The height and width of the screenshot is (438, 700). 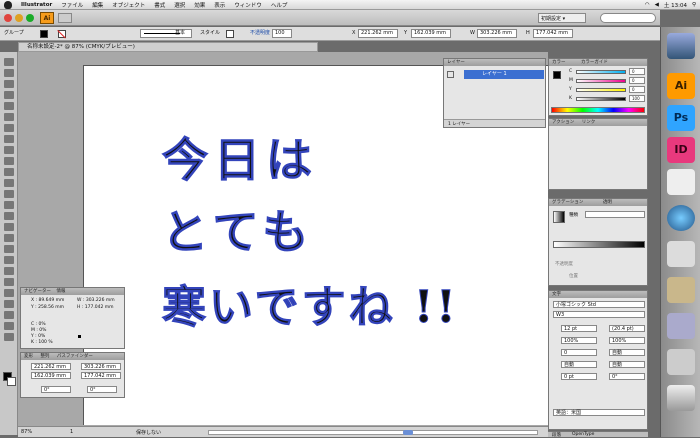 I want to click on help-search-input, so click(x=628, y=18).